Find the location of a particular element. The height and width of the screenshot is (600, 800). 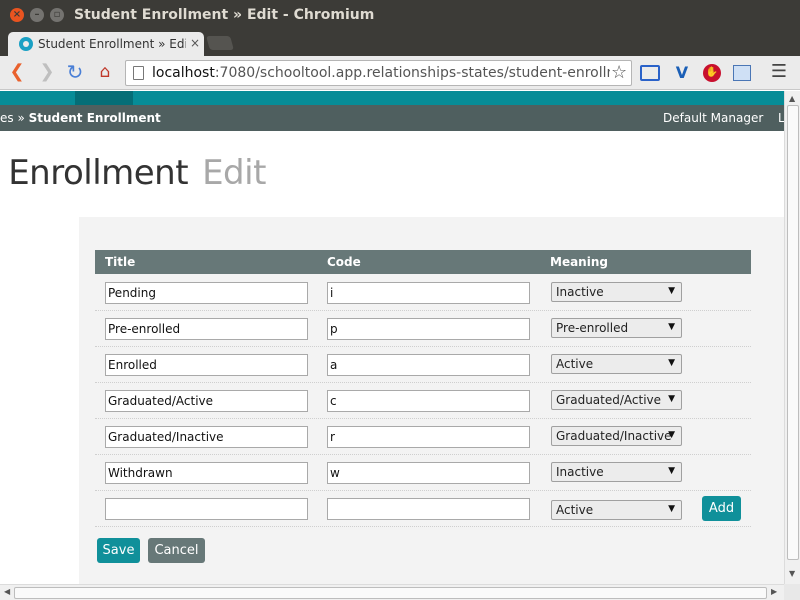

minimize-icon: – is located at coordinates (37, 14).